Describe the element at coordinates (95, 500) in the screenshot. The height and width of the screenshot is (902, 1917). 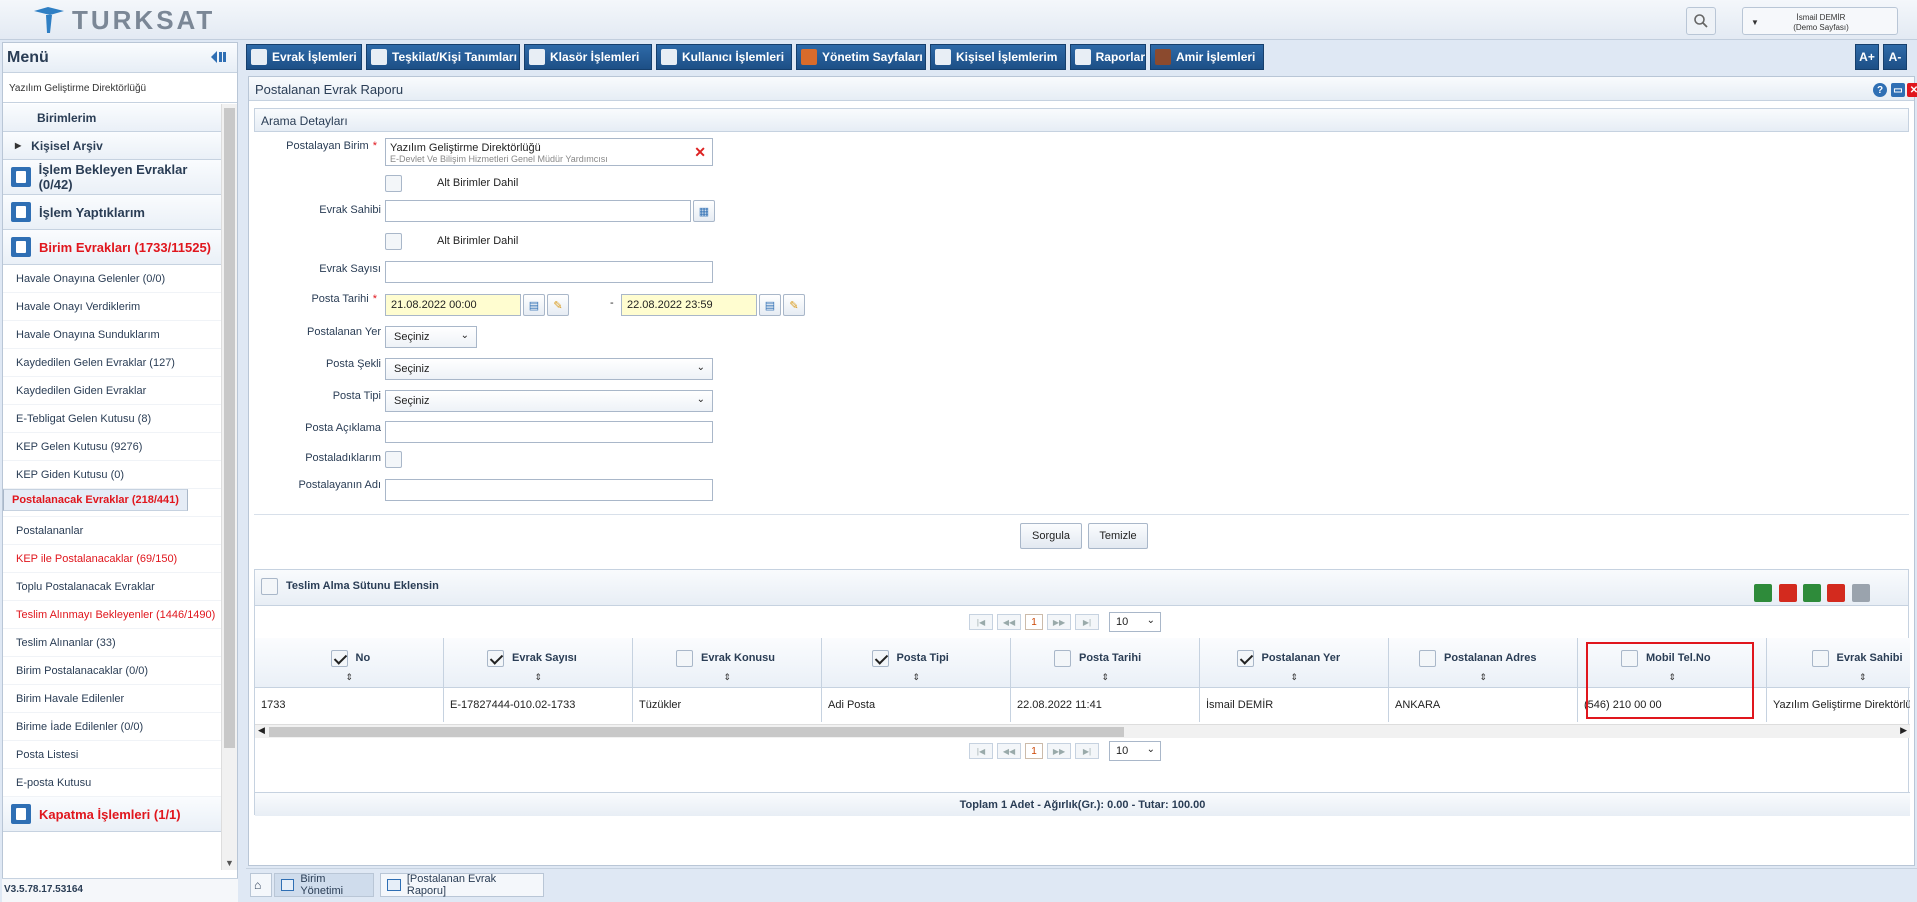
I see `sidebar-item-postalanacak: Postalanacak Evraklar (218/441)` at that location.